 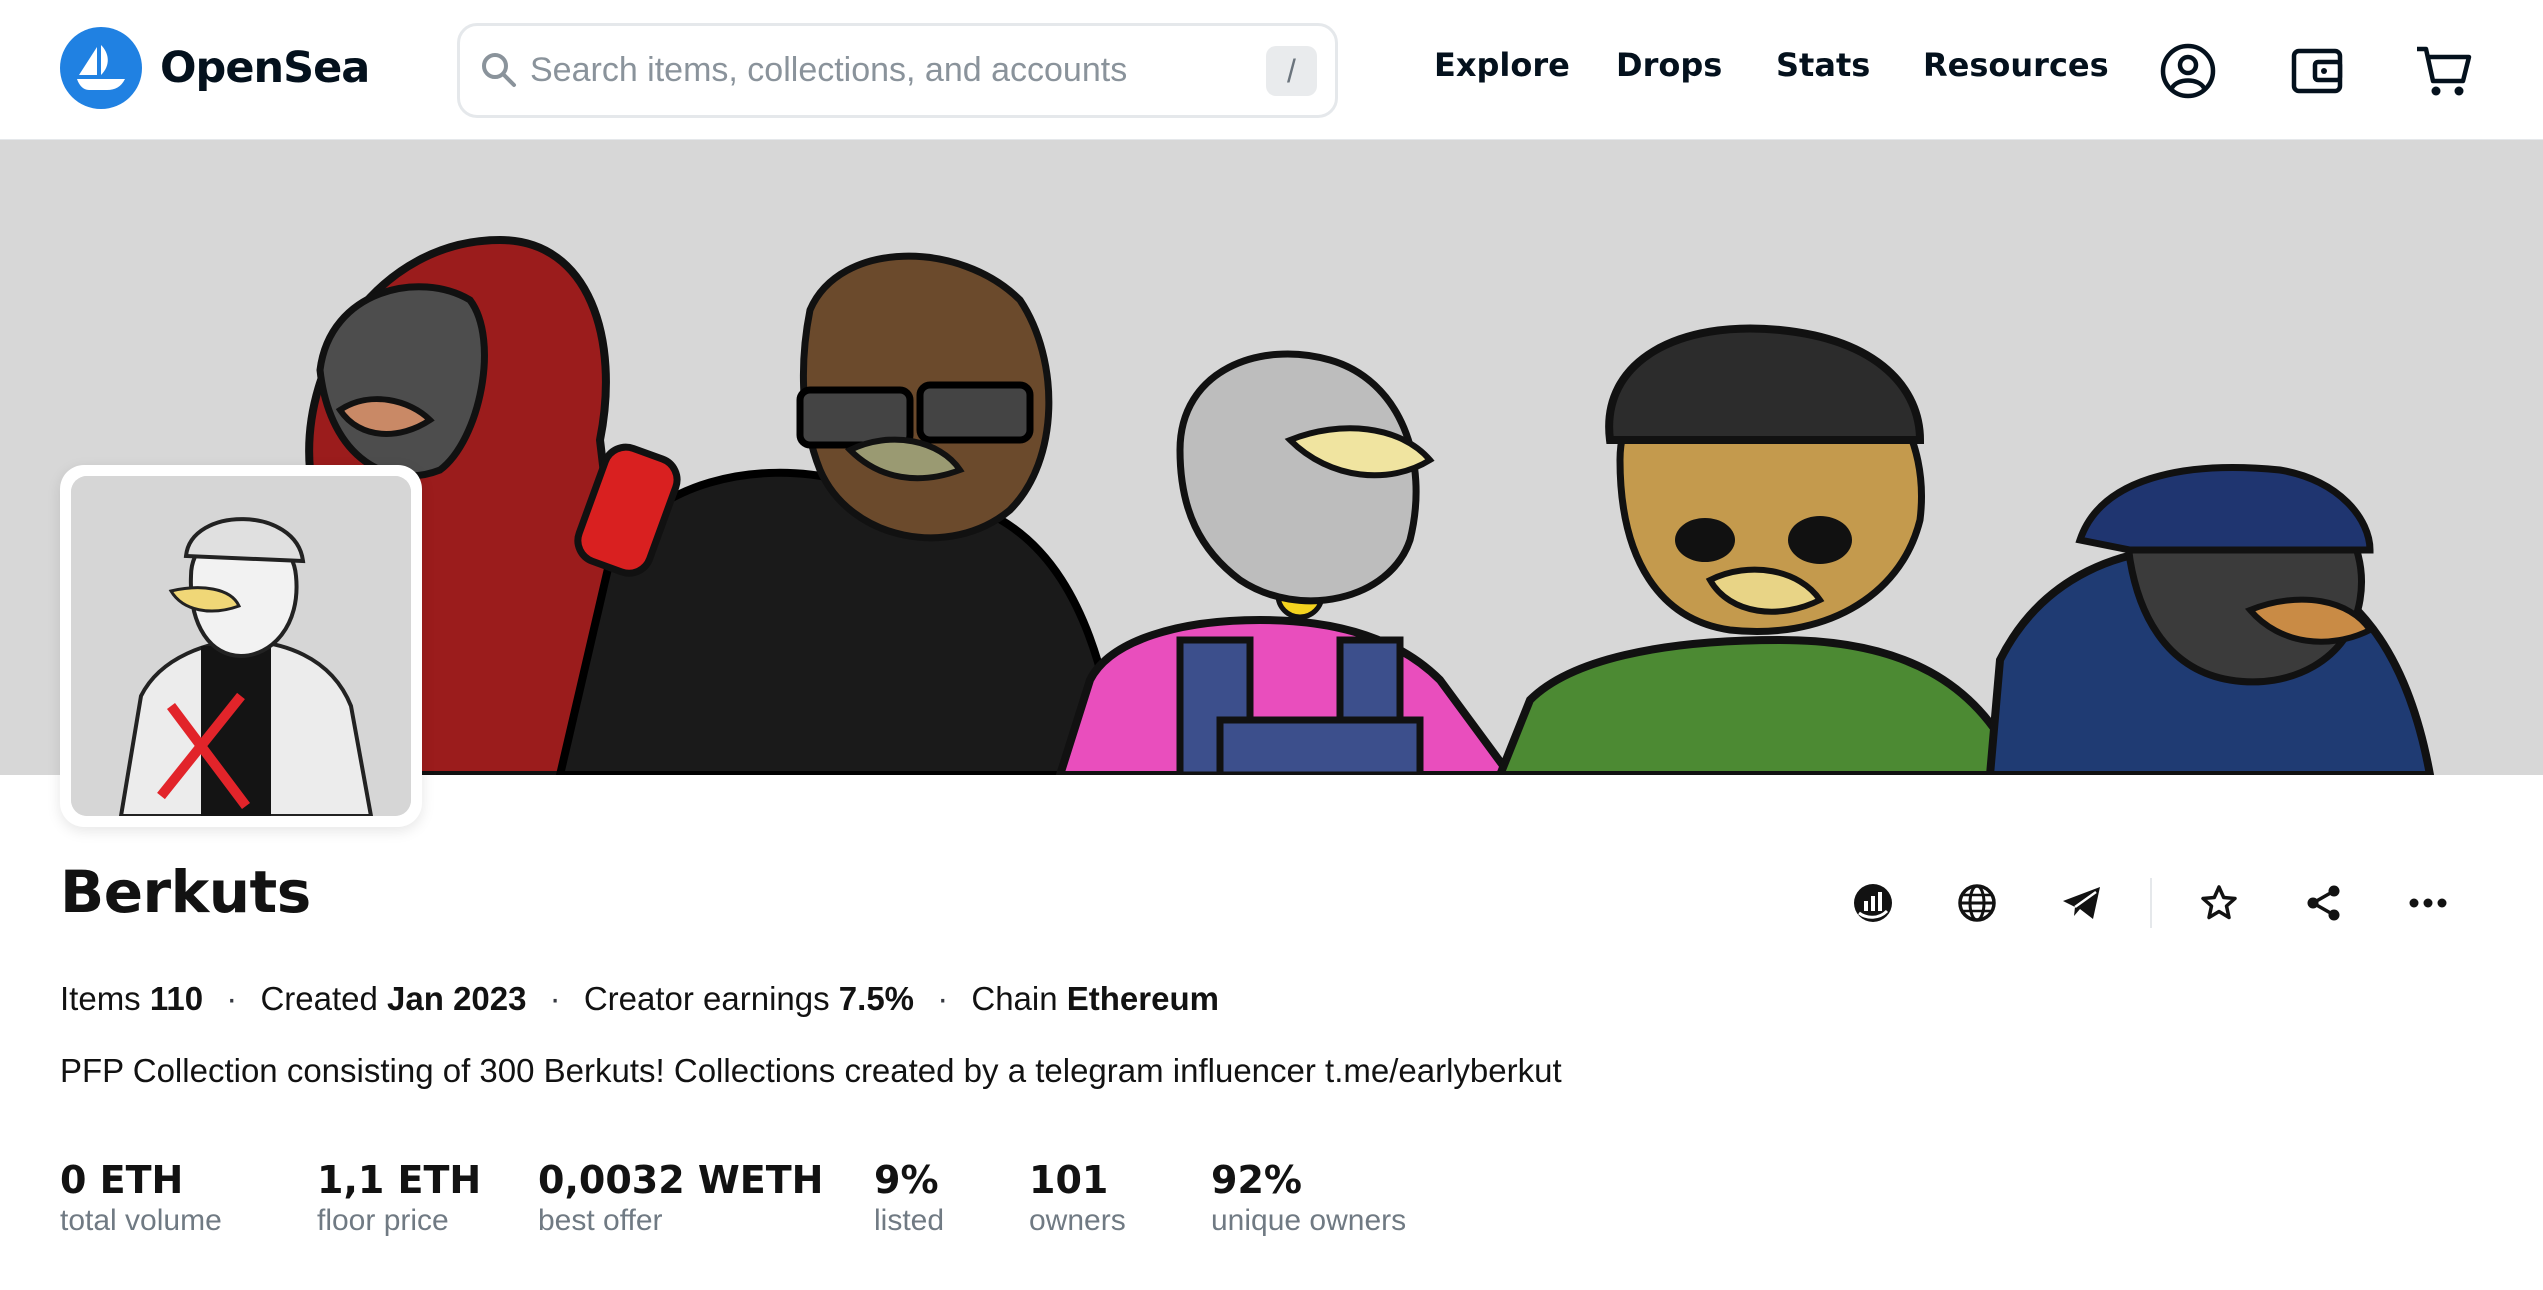 I want to click on collection-avatar, so click(x=241, y=646).